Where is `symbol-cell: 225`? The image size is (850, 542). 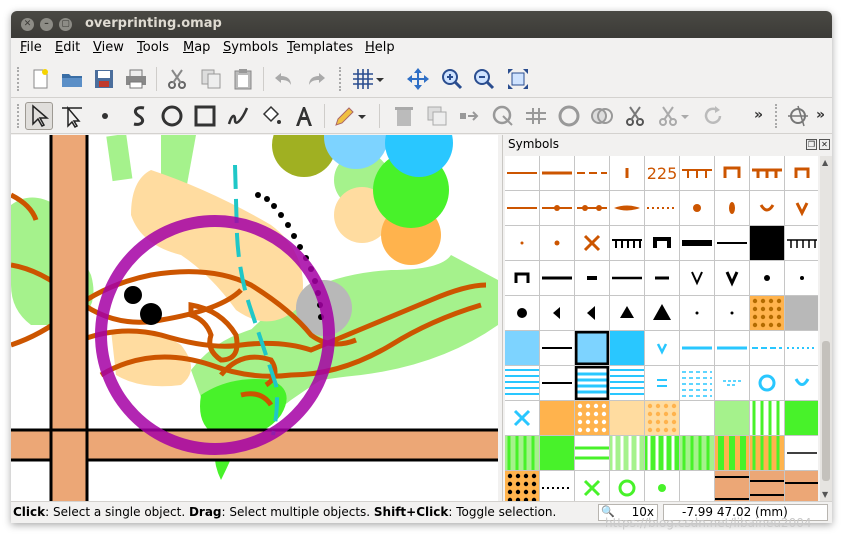 symbol-cell: 225 is located at coordinates (662, 173).